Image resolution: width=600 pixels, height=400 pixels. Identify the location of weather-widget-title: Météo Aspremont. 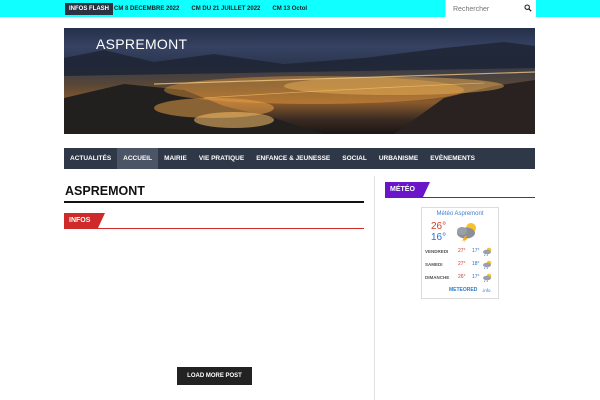
(460, 214).